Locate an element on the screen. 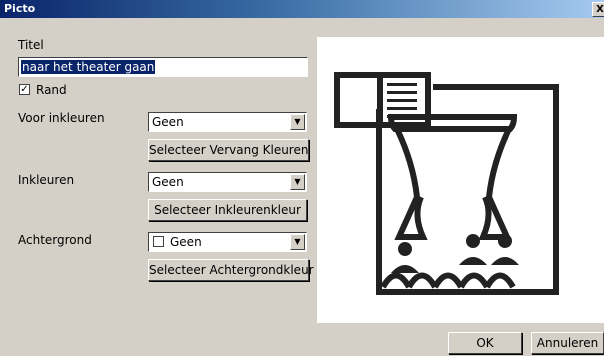  background-value: Geen is located at coordinates (186, 242).